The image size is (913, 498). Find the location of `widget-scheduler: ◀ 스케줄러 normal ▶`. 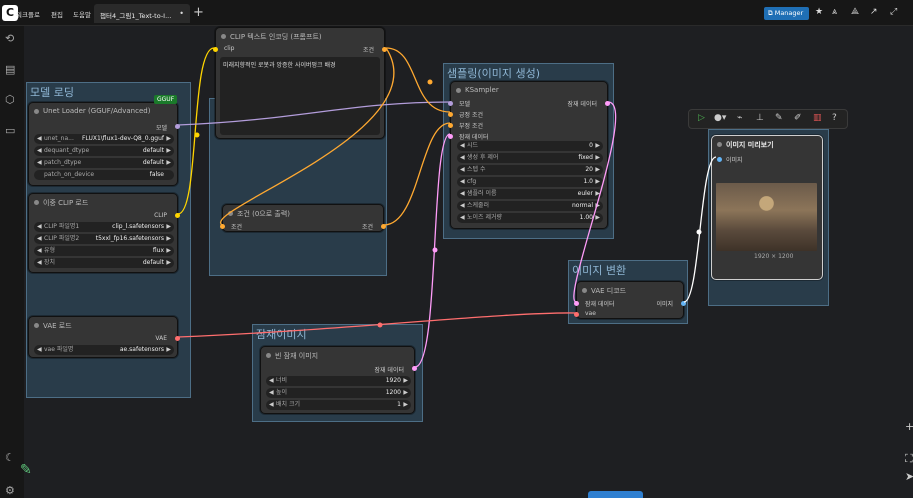

widget-scheduler: ◀ 스케줄러 normal ▶ is located at coordinates (530, 206).